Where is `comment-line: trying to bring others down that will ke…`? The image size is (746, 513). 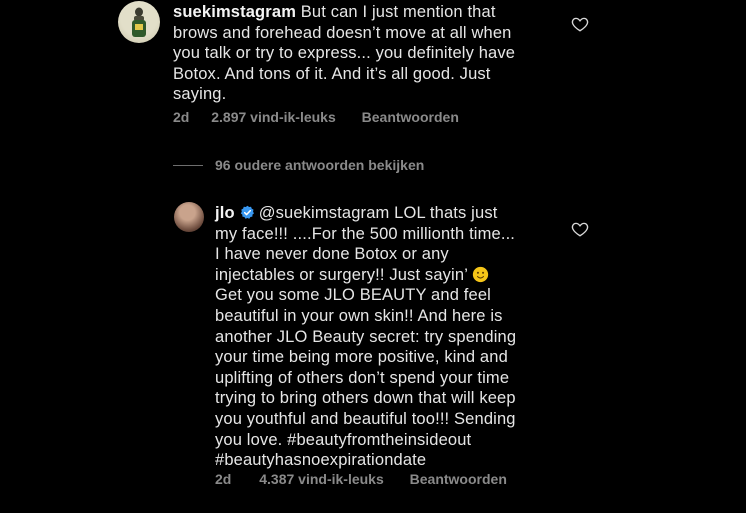
comment-line: trying to bring others down that will ke… is located at coordinates (365, 398).